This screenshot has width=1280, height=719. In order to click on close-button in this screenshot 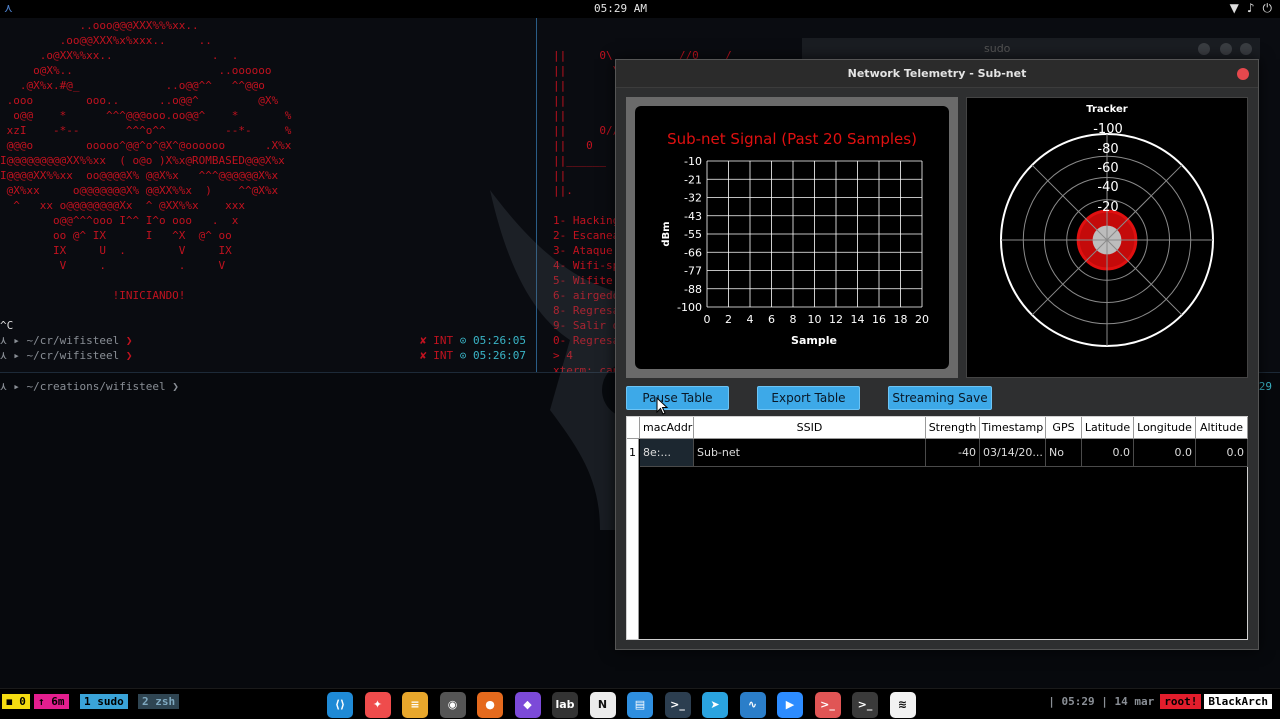, I will do `click(1243, 74)`.